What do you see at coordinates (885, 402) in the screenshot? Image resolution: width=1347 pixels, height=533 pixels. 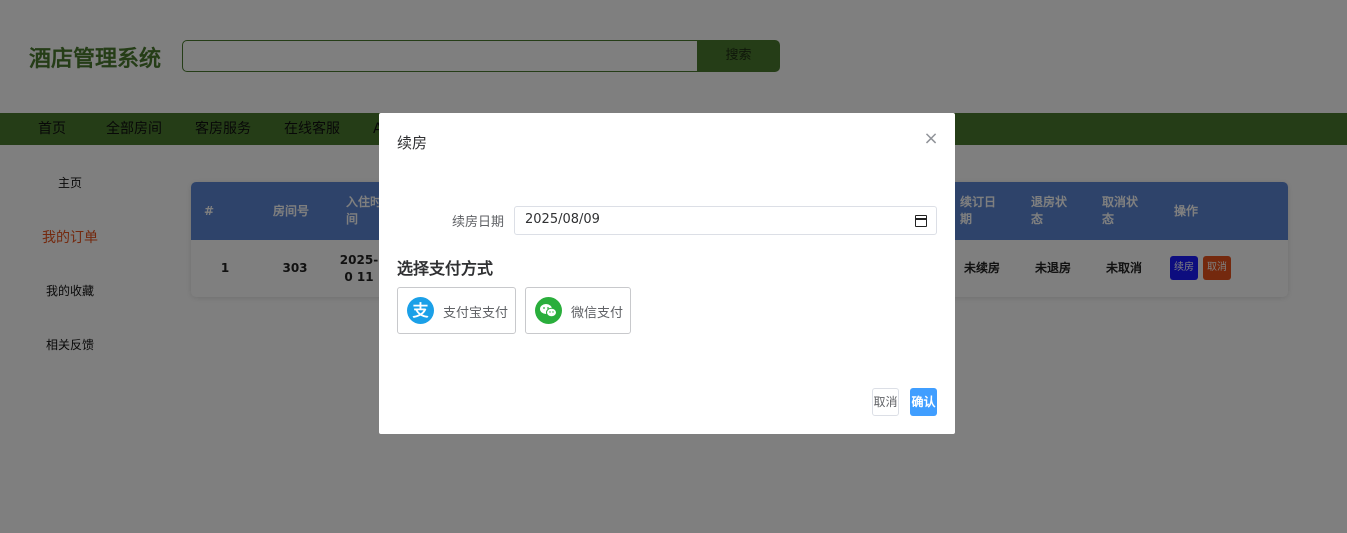 I see `dialog-cancel-button: 取消` at bounding box center [885, 402].